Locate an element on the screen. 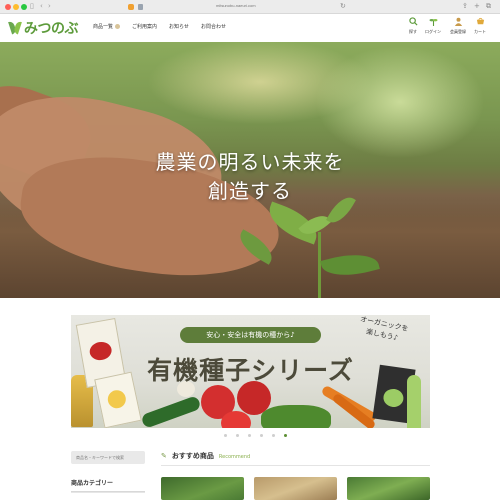 The image size is (500, 500). logo-text: みつのぶ is located at coordinates (51, 29).